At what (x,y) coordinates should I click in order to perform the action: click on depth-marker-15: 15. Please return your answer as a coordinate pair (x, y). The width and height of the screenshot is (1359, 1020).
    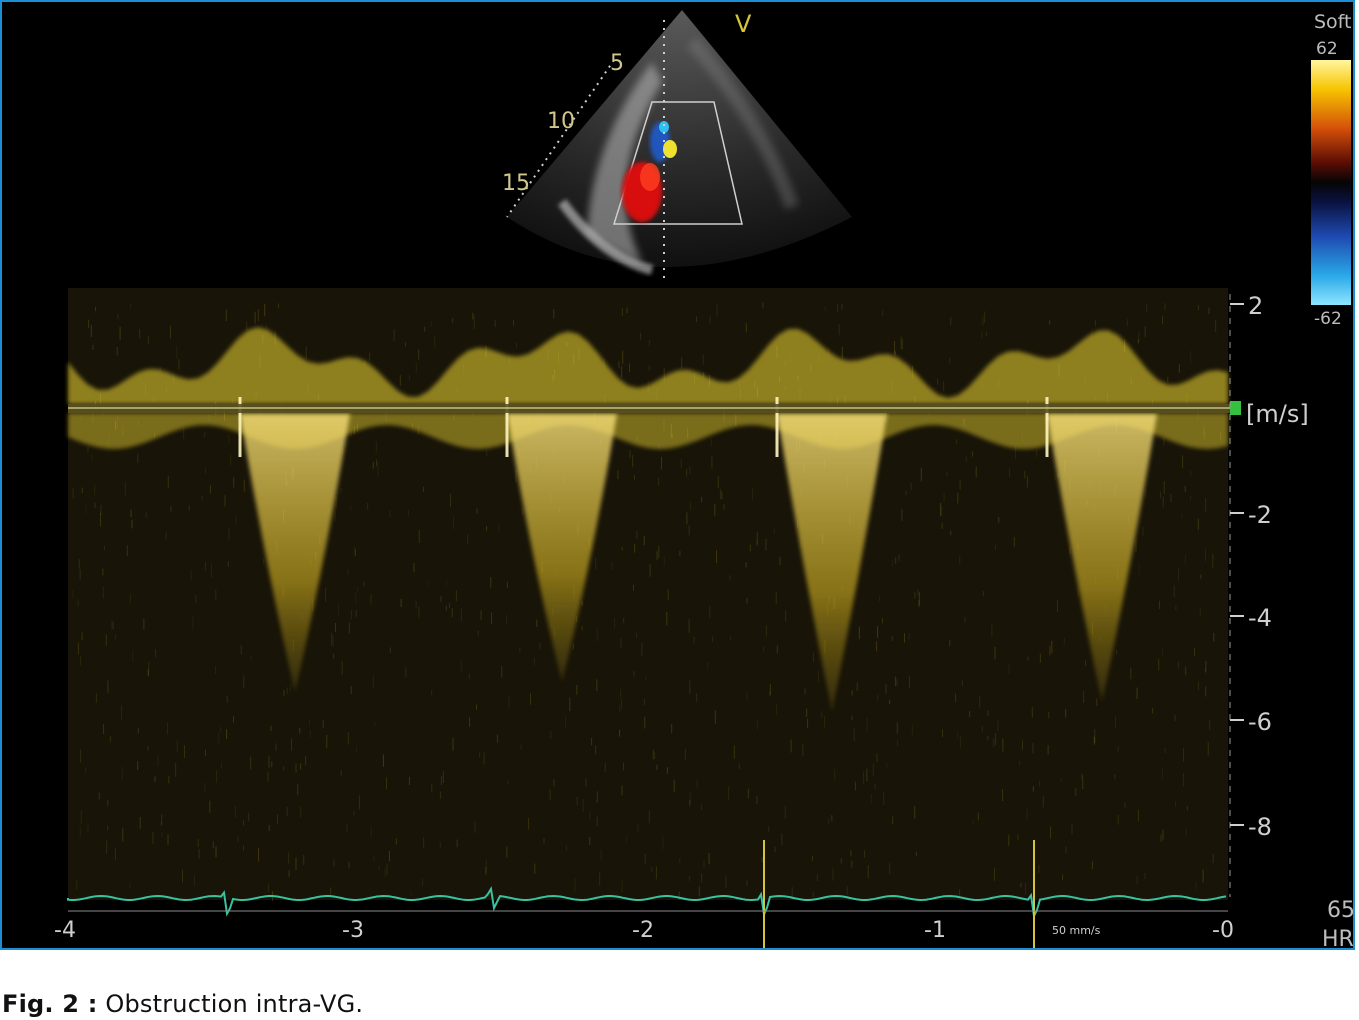
    Looking at the image, I should click on (516, 183).